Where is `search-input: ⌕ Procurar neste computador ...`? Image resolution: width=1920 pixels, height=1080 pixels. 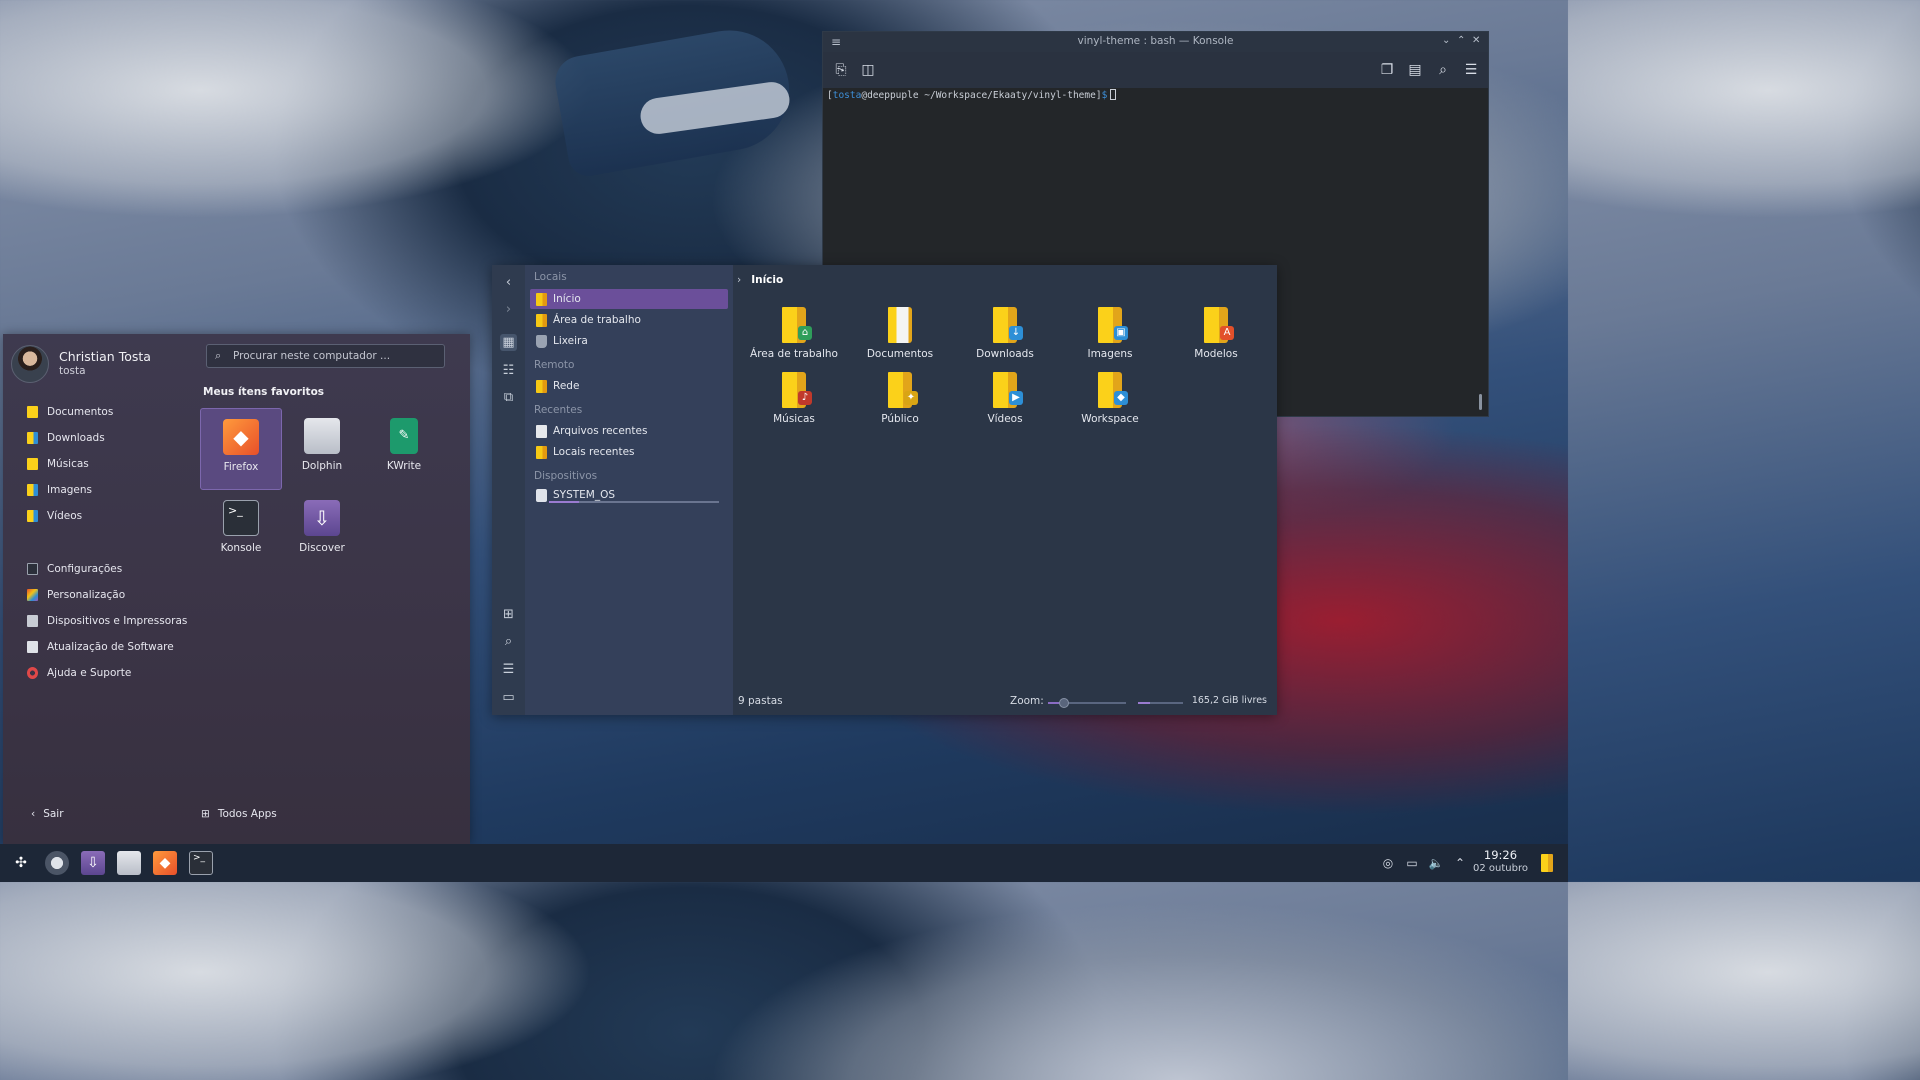
search-input: ⌕ Procurar neste computador ... is located at coordinates (325, 356).